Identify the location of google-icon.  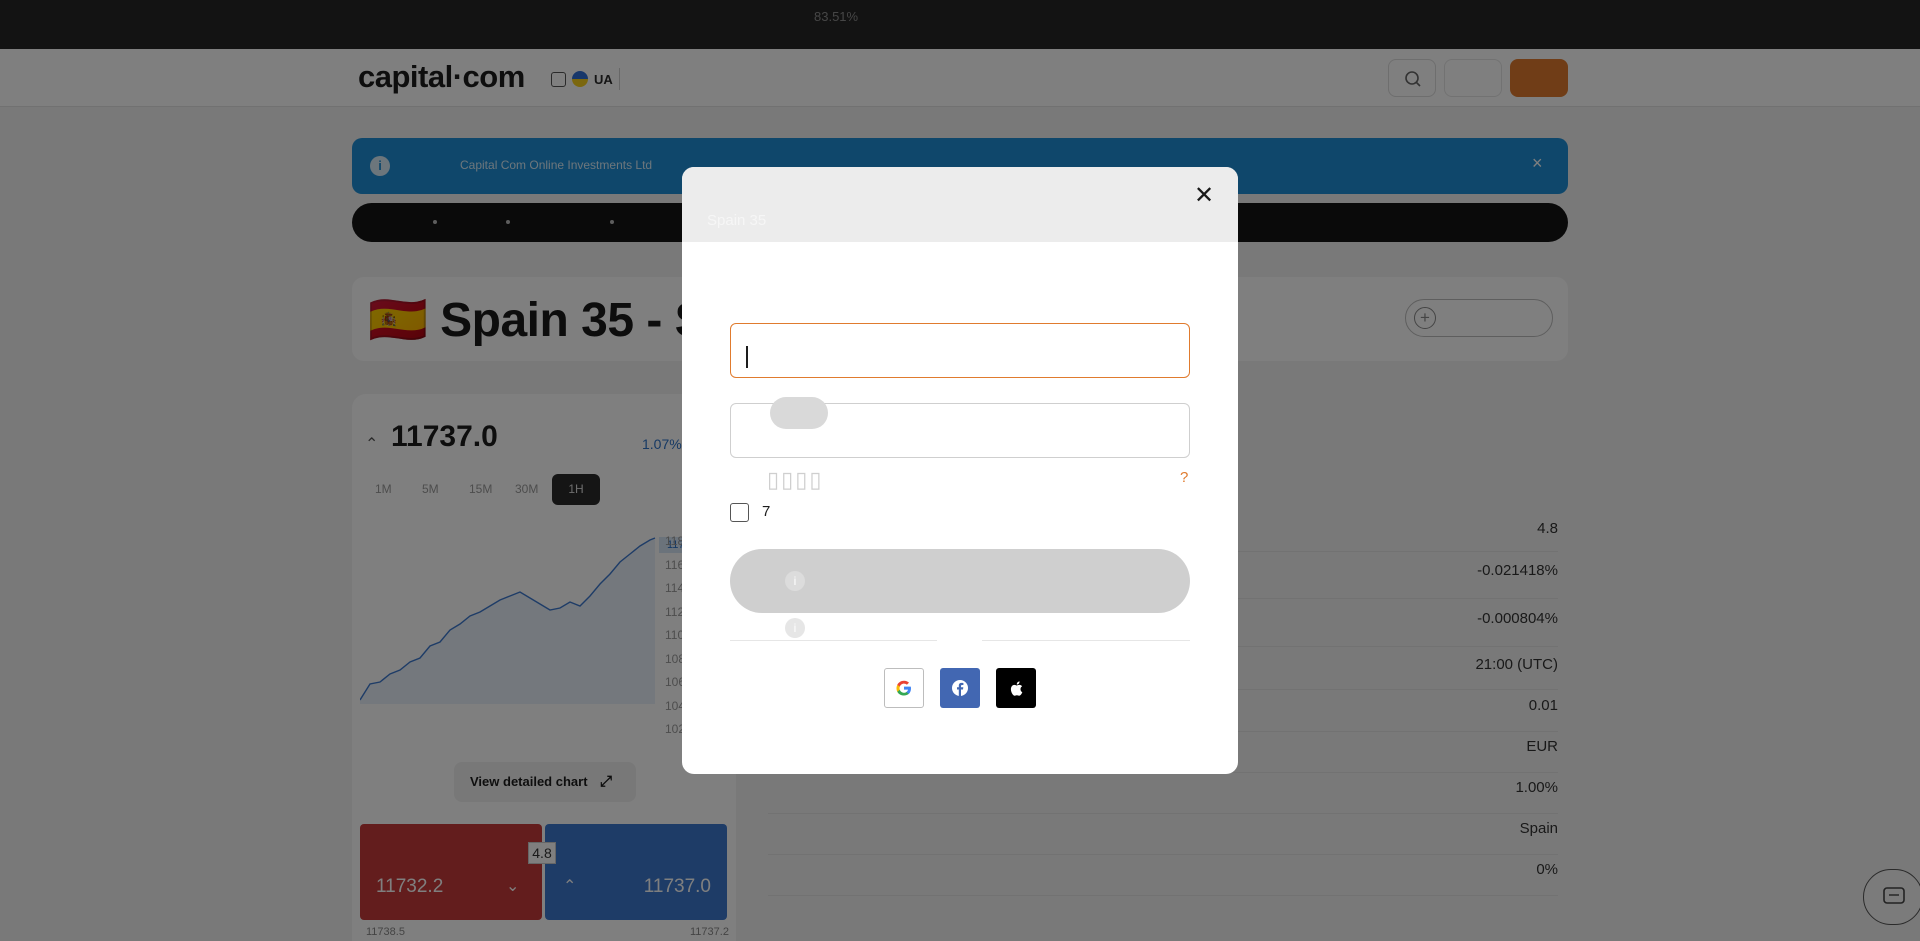
(903, 688).